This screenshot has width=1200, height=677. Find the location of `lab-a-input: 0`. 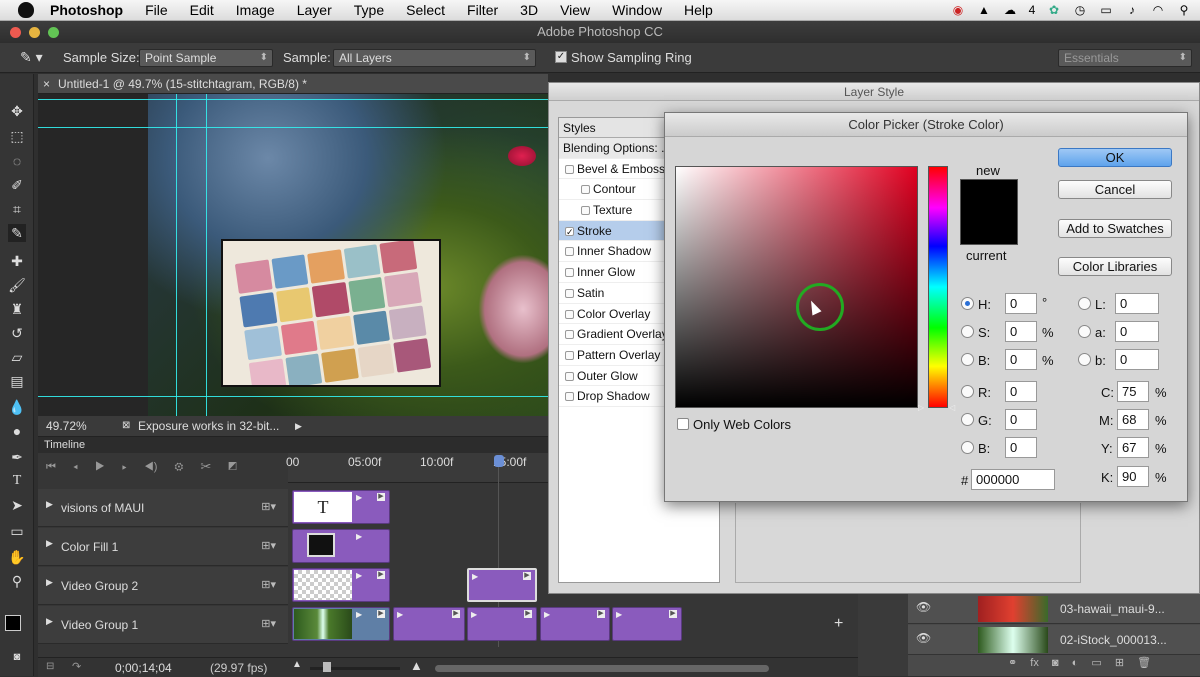

lab-a-input: 0 is located at coordinates (1137, 331).